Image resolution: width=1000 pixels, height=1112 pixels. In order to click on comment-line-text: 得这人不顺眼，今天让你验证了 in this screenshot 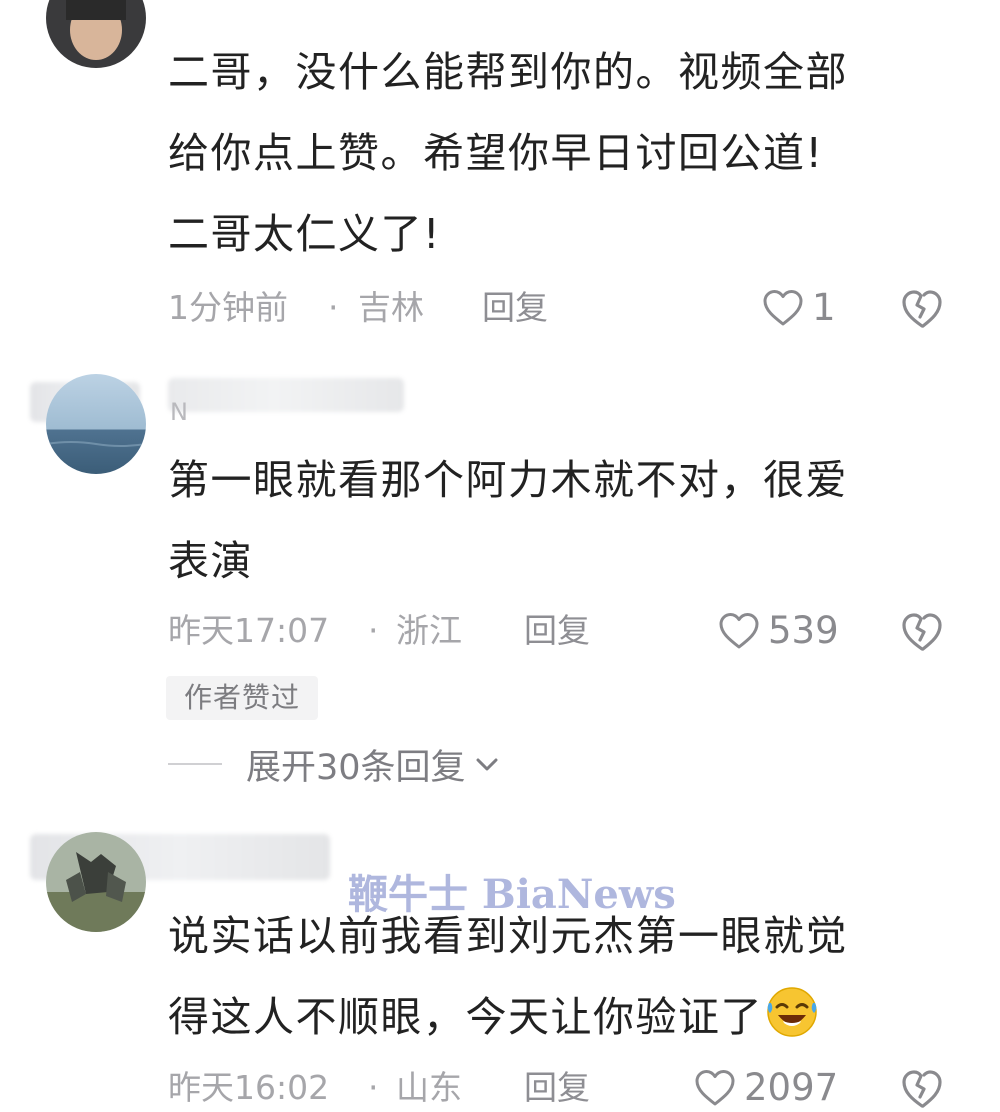, I will do `click(465, 1017)`.